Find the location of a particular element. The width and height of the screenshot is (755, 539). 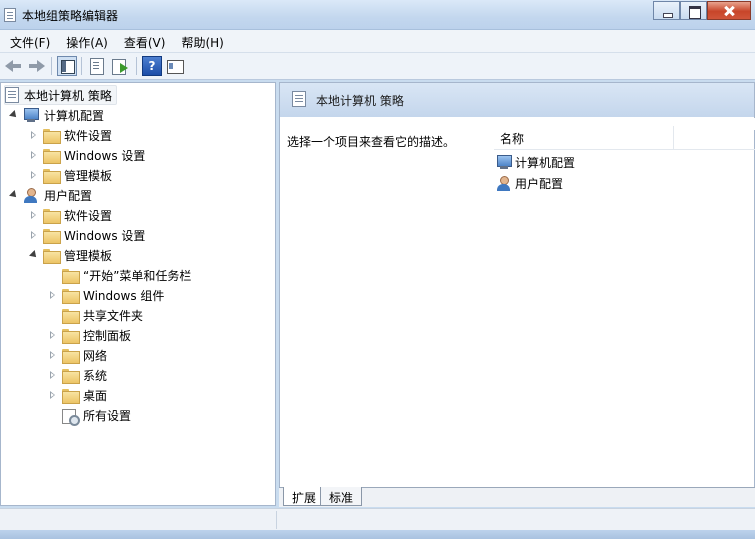

tree-user-config: 用户配置 is located at coordinates (50, 195).